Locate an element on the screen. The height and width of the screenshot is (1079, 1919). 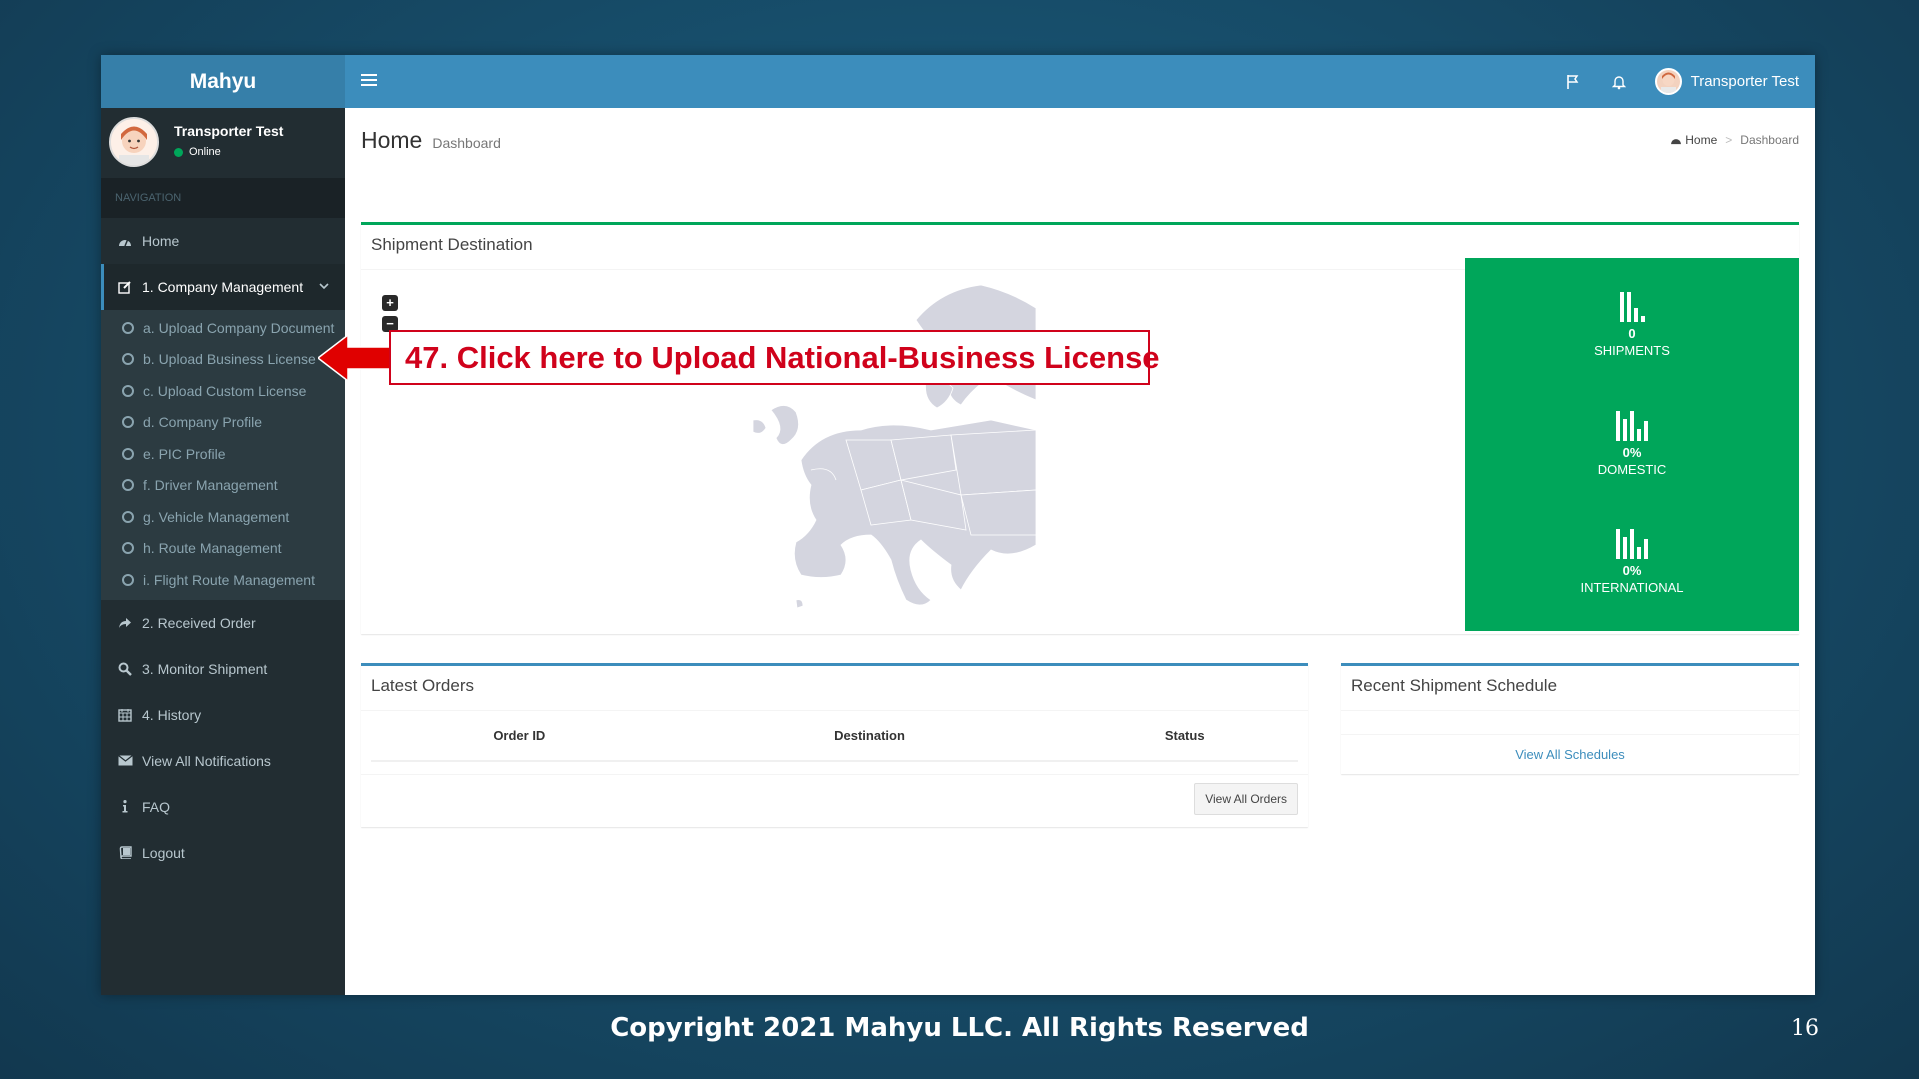
bell-icon is located at coordinates (1619, 82).